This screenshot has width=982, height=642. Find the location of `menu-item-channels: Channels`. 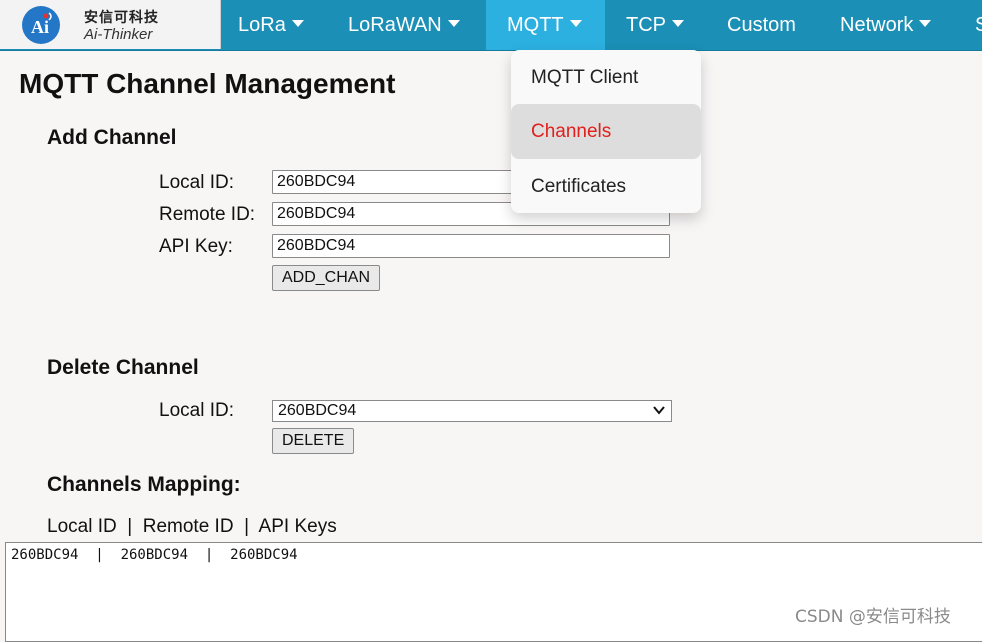

menu-item-channels: Channels is located at coordinates (606, 131).